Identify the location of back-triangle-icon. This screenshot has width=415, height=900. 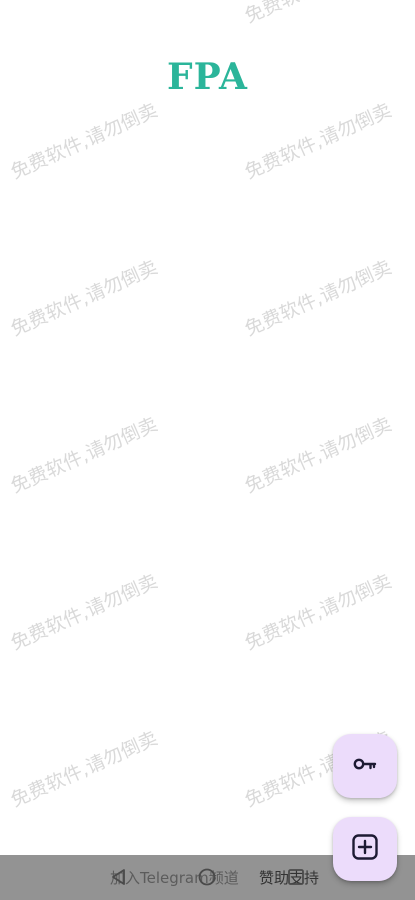
(119, 879).